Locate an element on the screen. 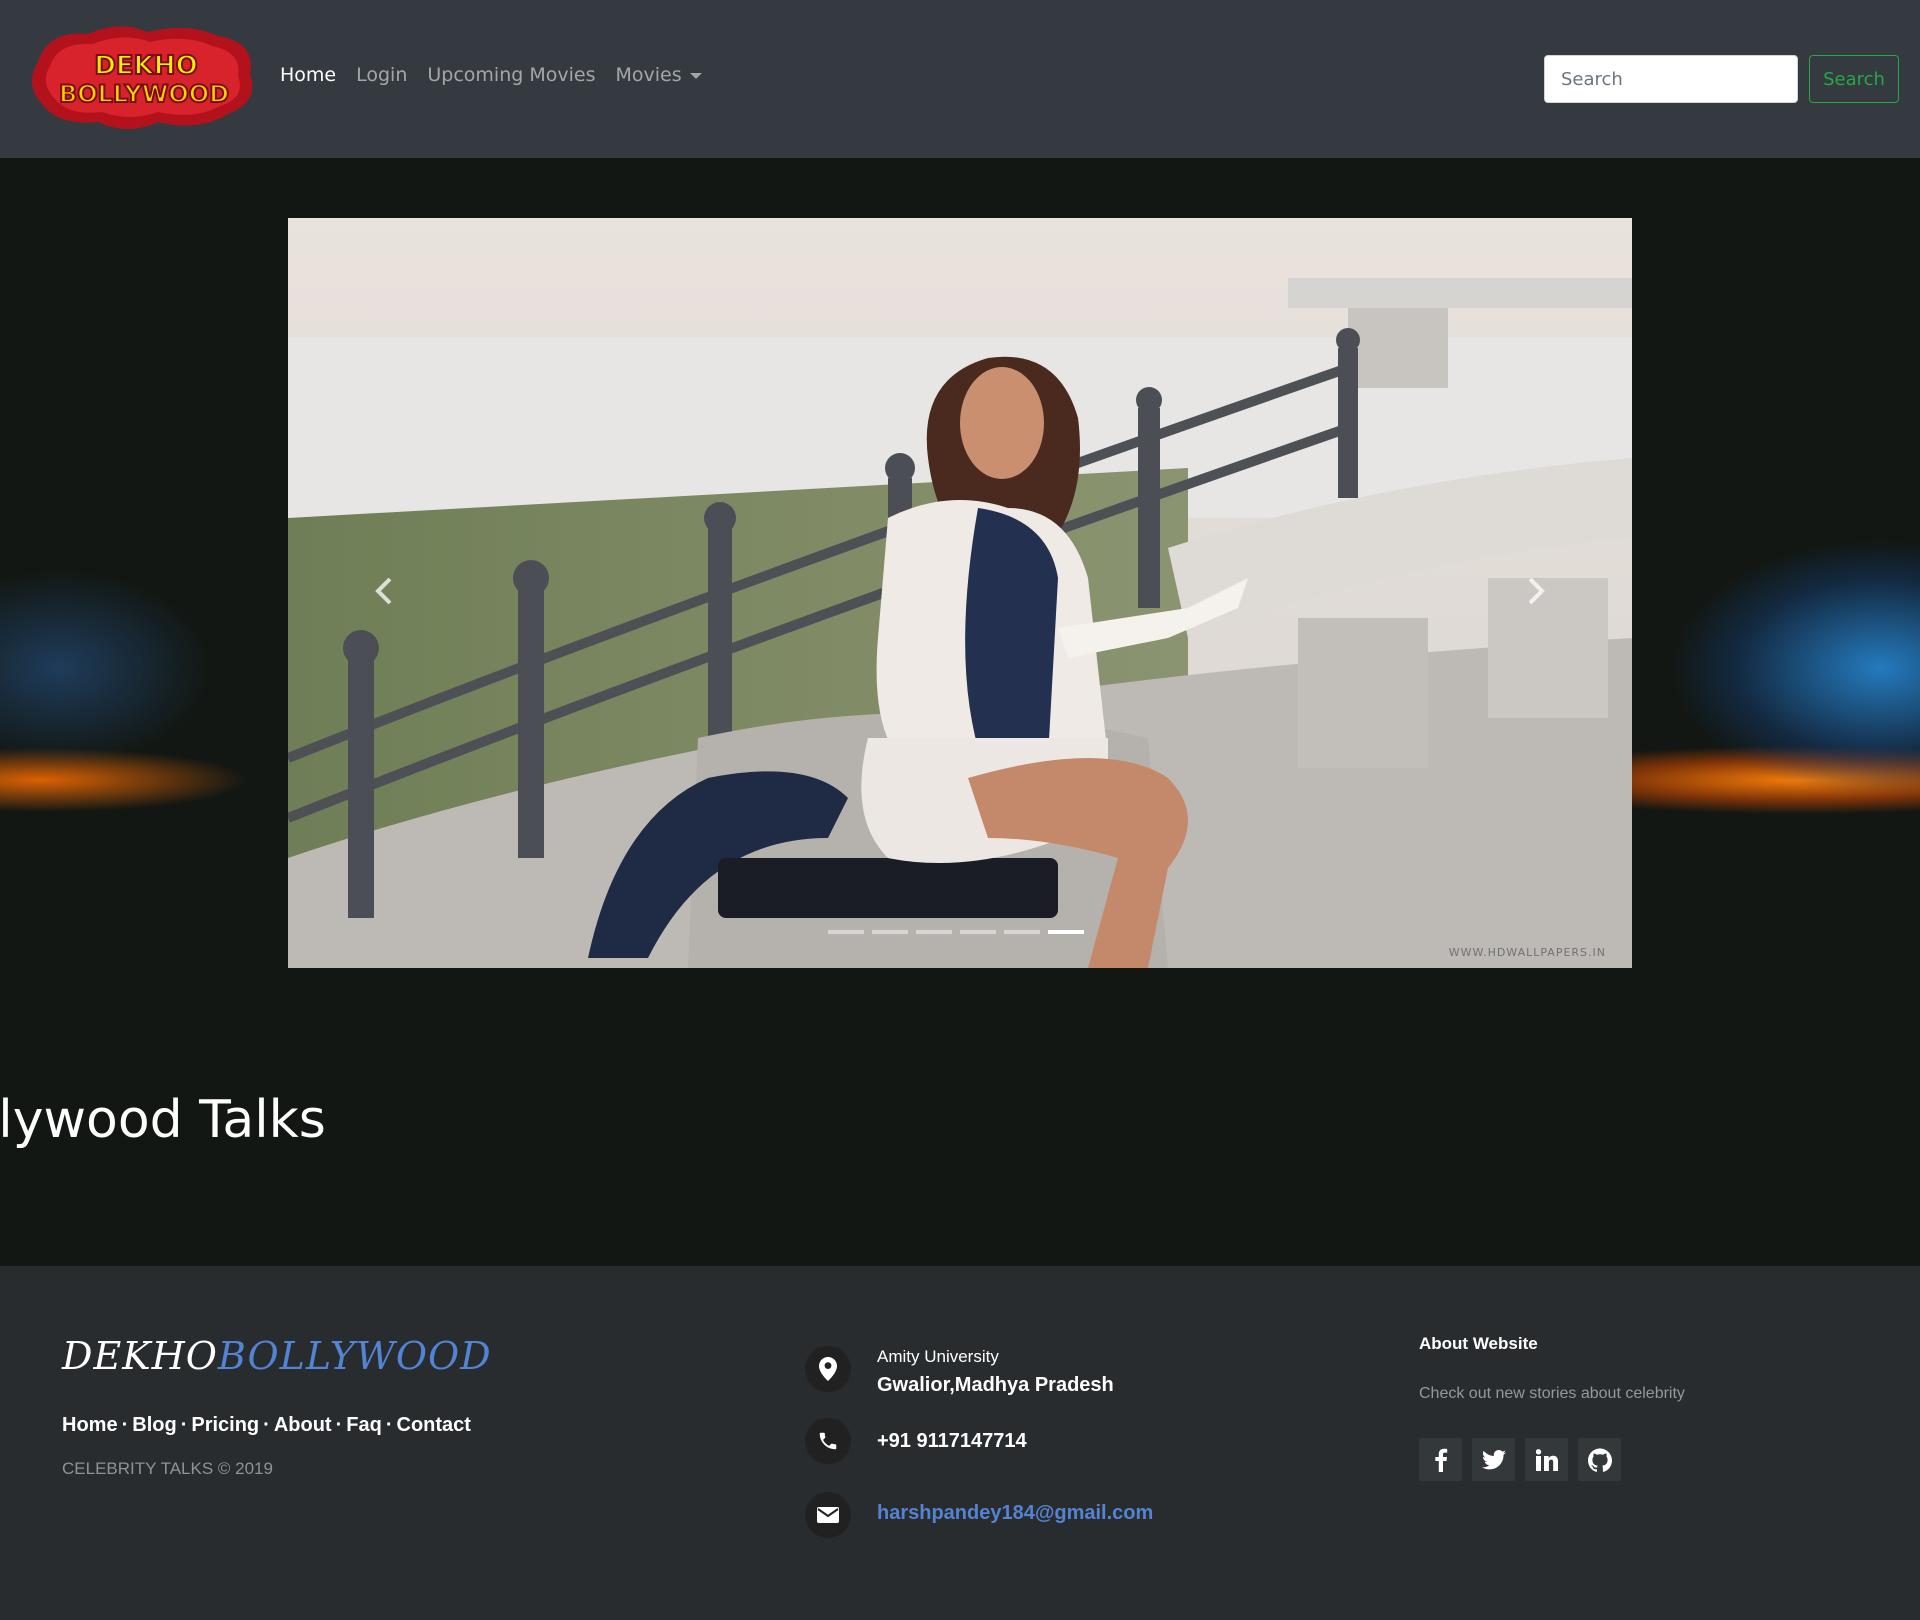  phone-number: +91 9117147714 is located at coordinates (952, 1441).